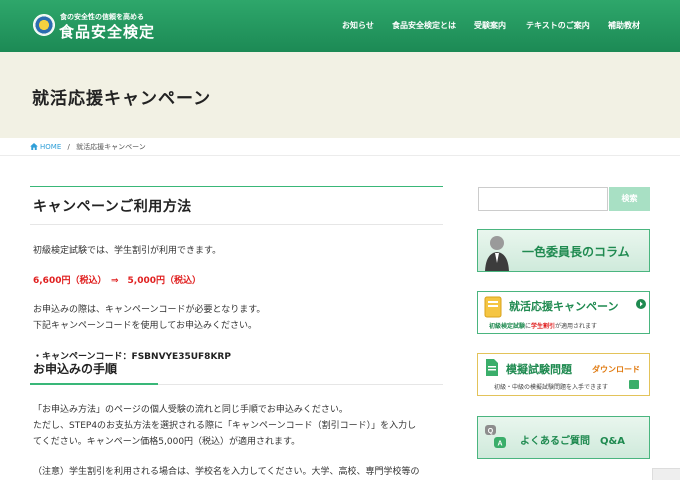 The image size is (680, 480). I want to click on banner-mock-download: ダウンロード, so click(616, 369).